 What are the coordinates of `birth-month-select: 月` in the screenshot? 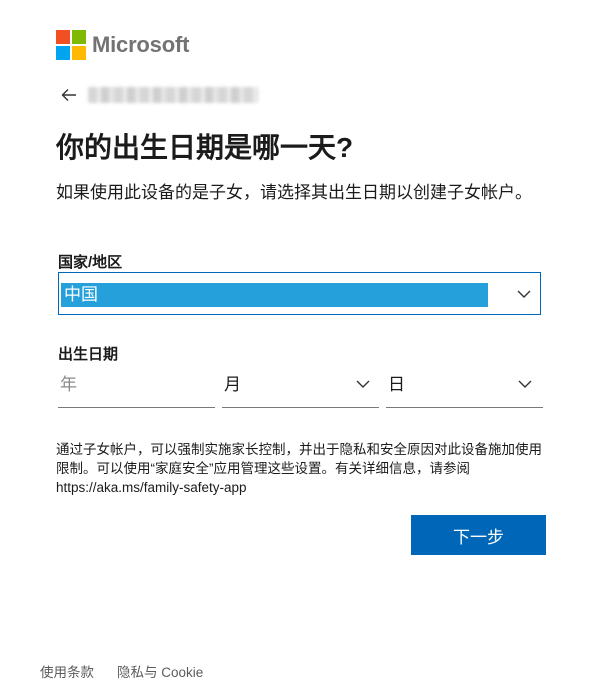 It's located at (300, 389).